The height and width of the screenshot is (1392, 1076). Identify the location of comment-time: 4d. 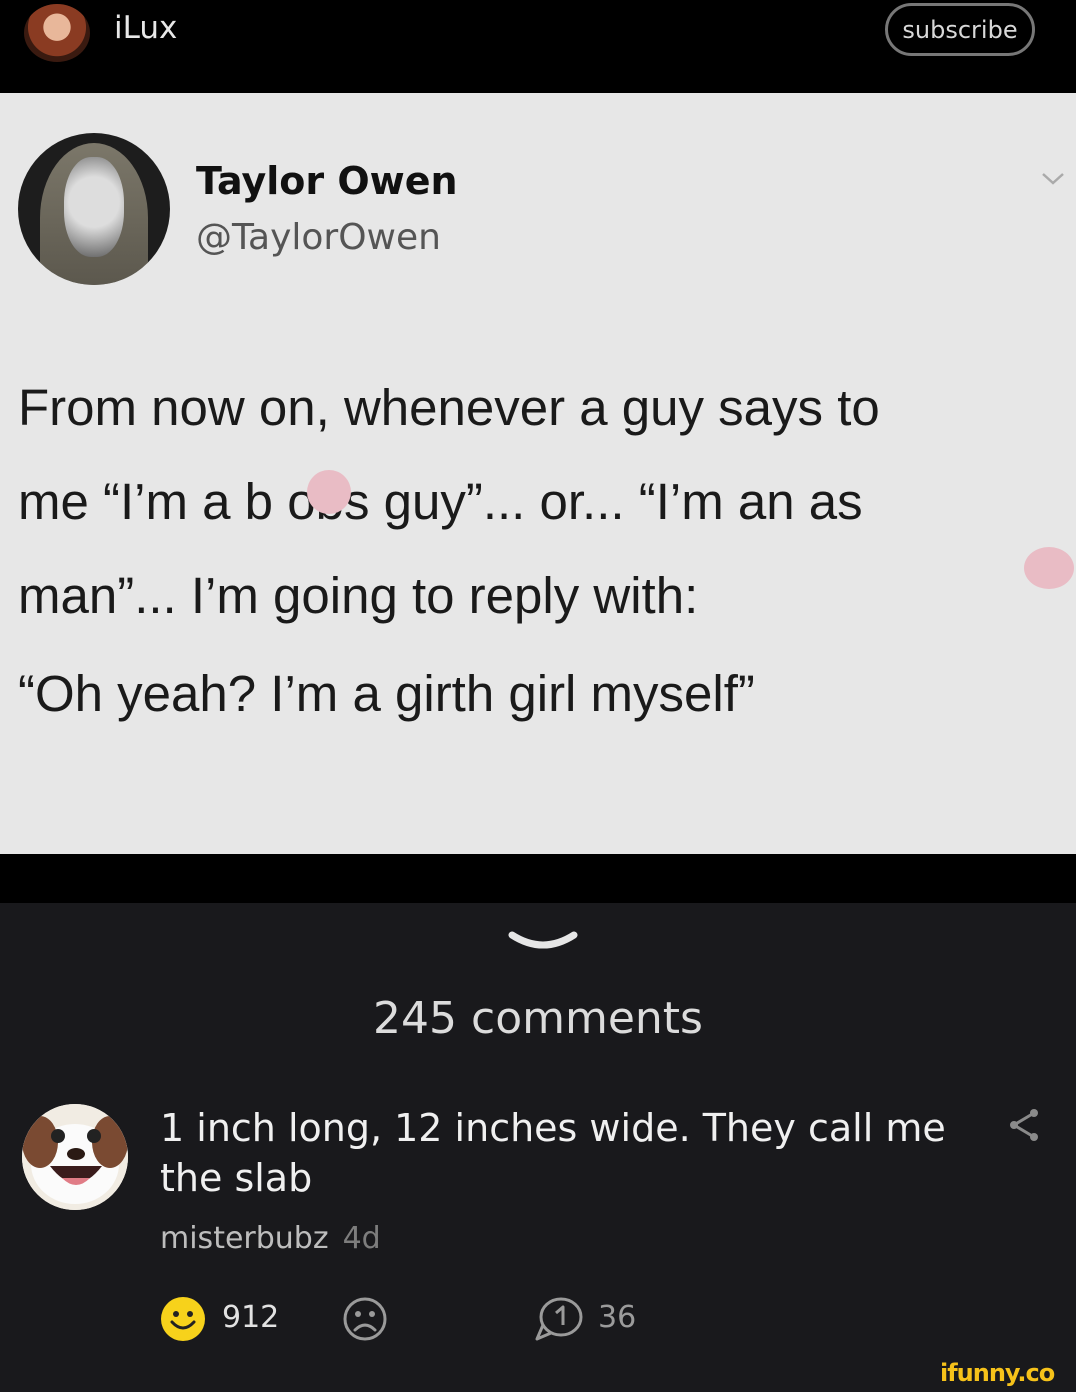
(361, 1238).